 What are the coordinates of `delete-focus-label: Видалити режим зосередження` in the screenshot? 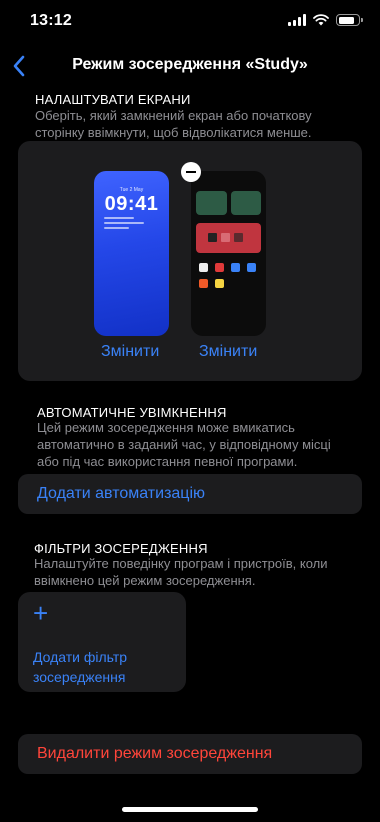 It's located at (155, 753).